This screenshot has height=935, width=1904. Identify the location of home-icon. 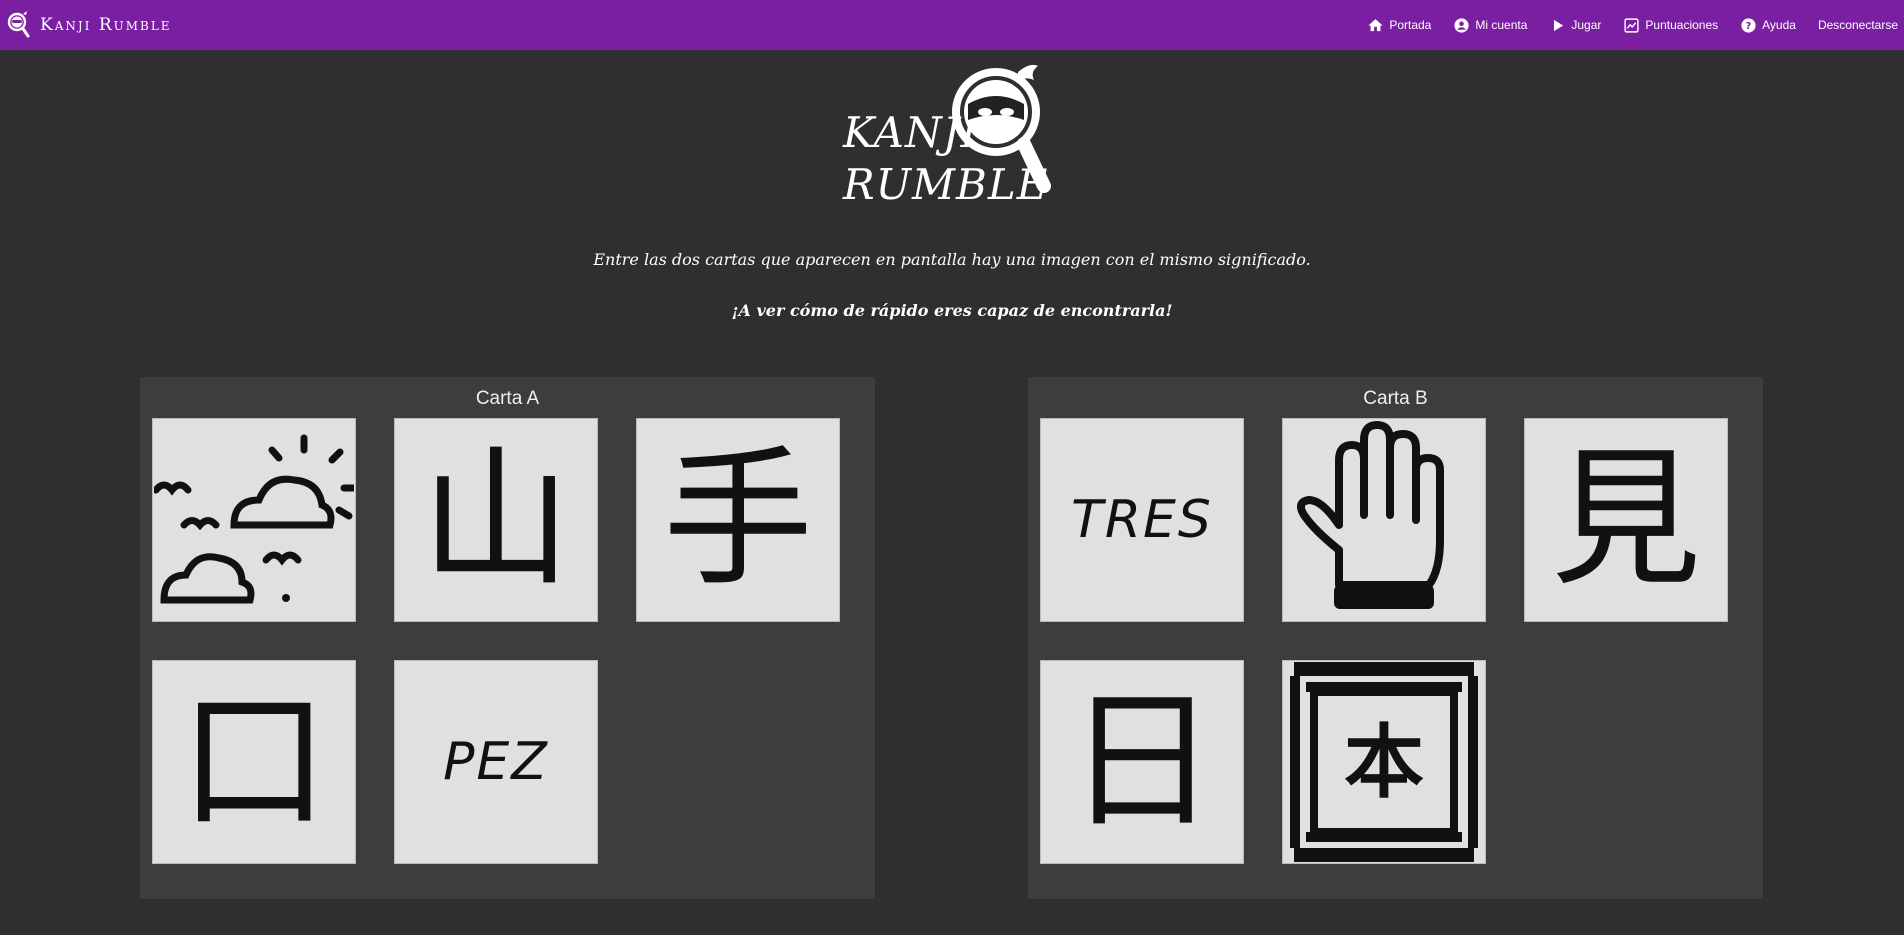
(1375, 24).